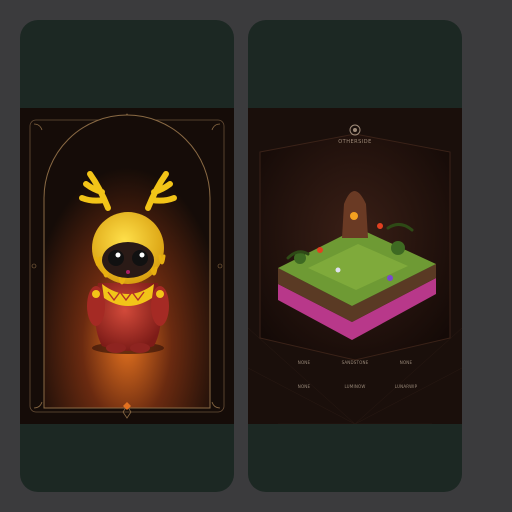 This screenshot has width=512, height=512. Describe the element at coordinates (355, 362) in the screenshot. I see `stat-value-2: SANDSTONE` at that location.